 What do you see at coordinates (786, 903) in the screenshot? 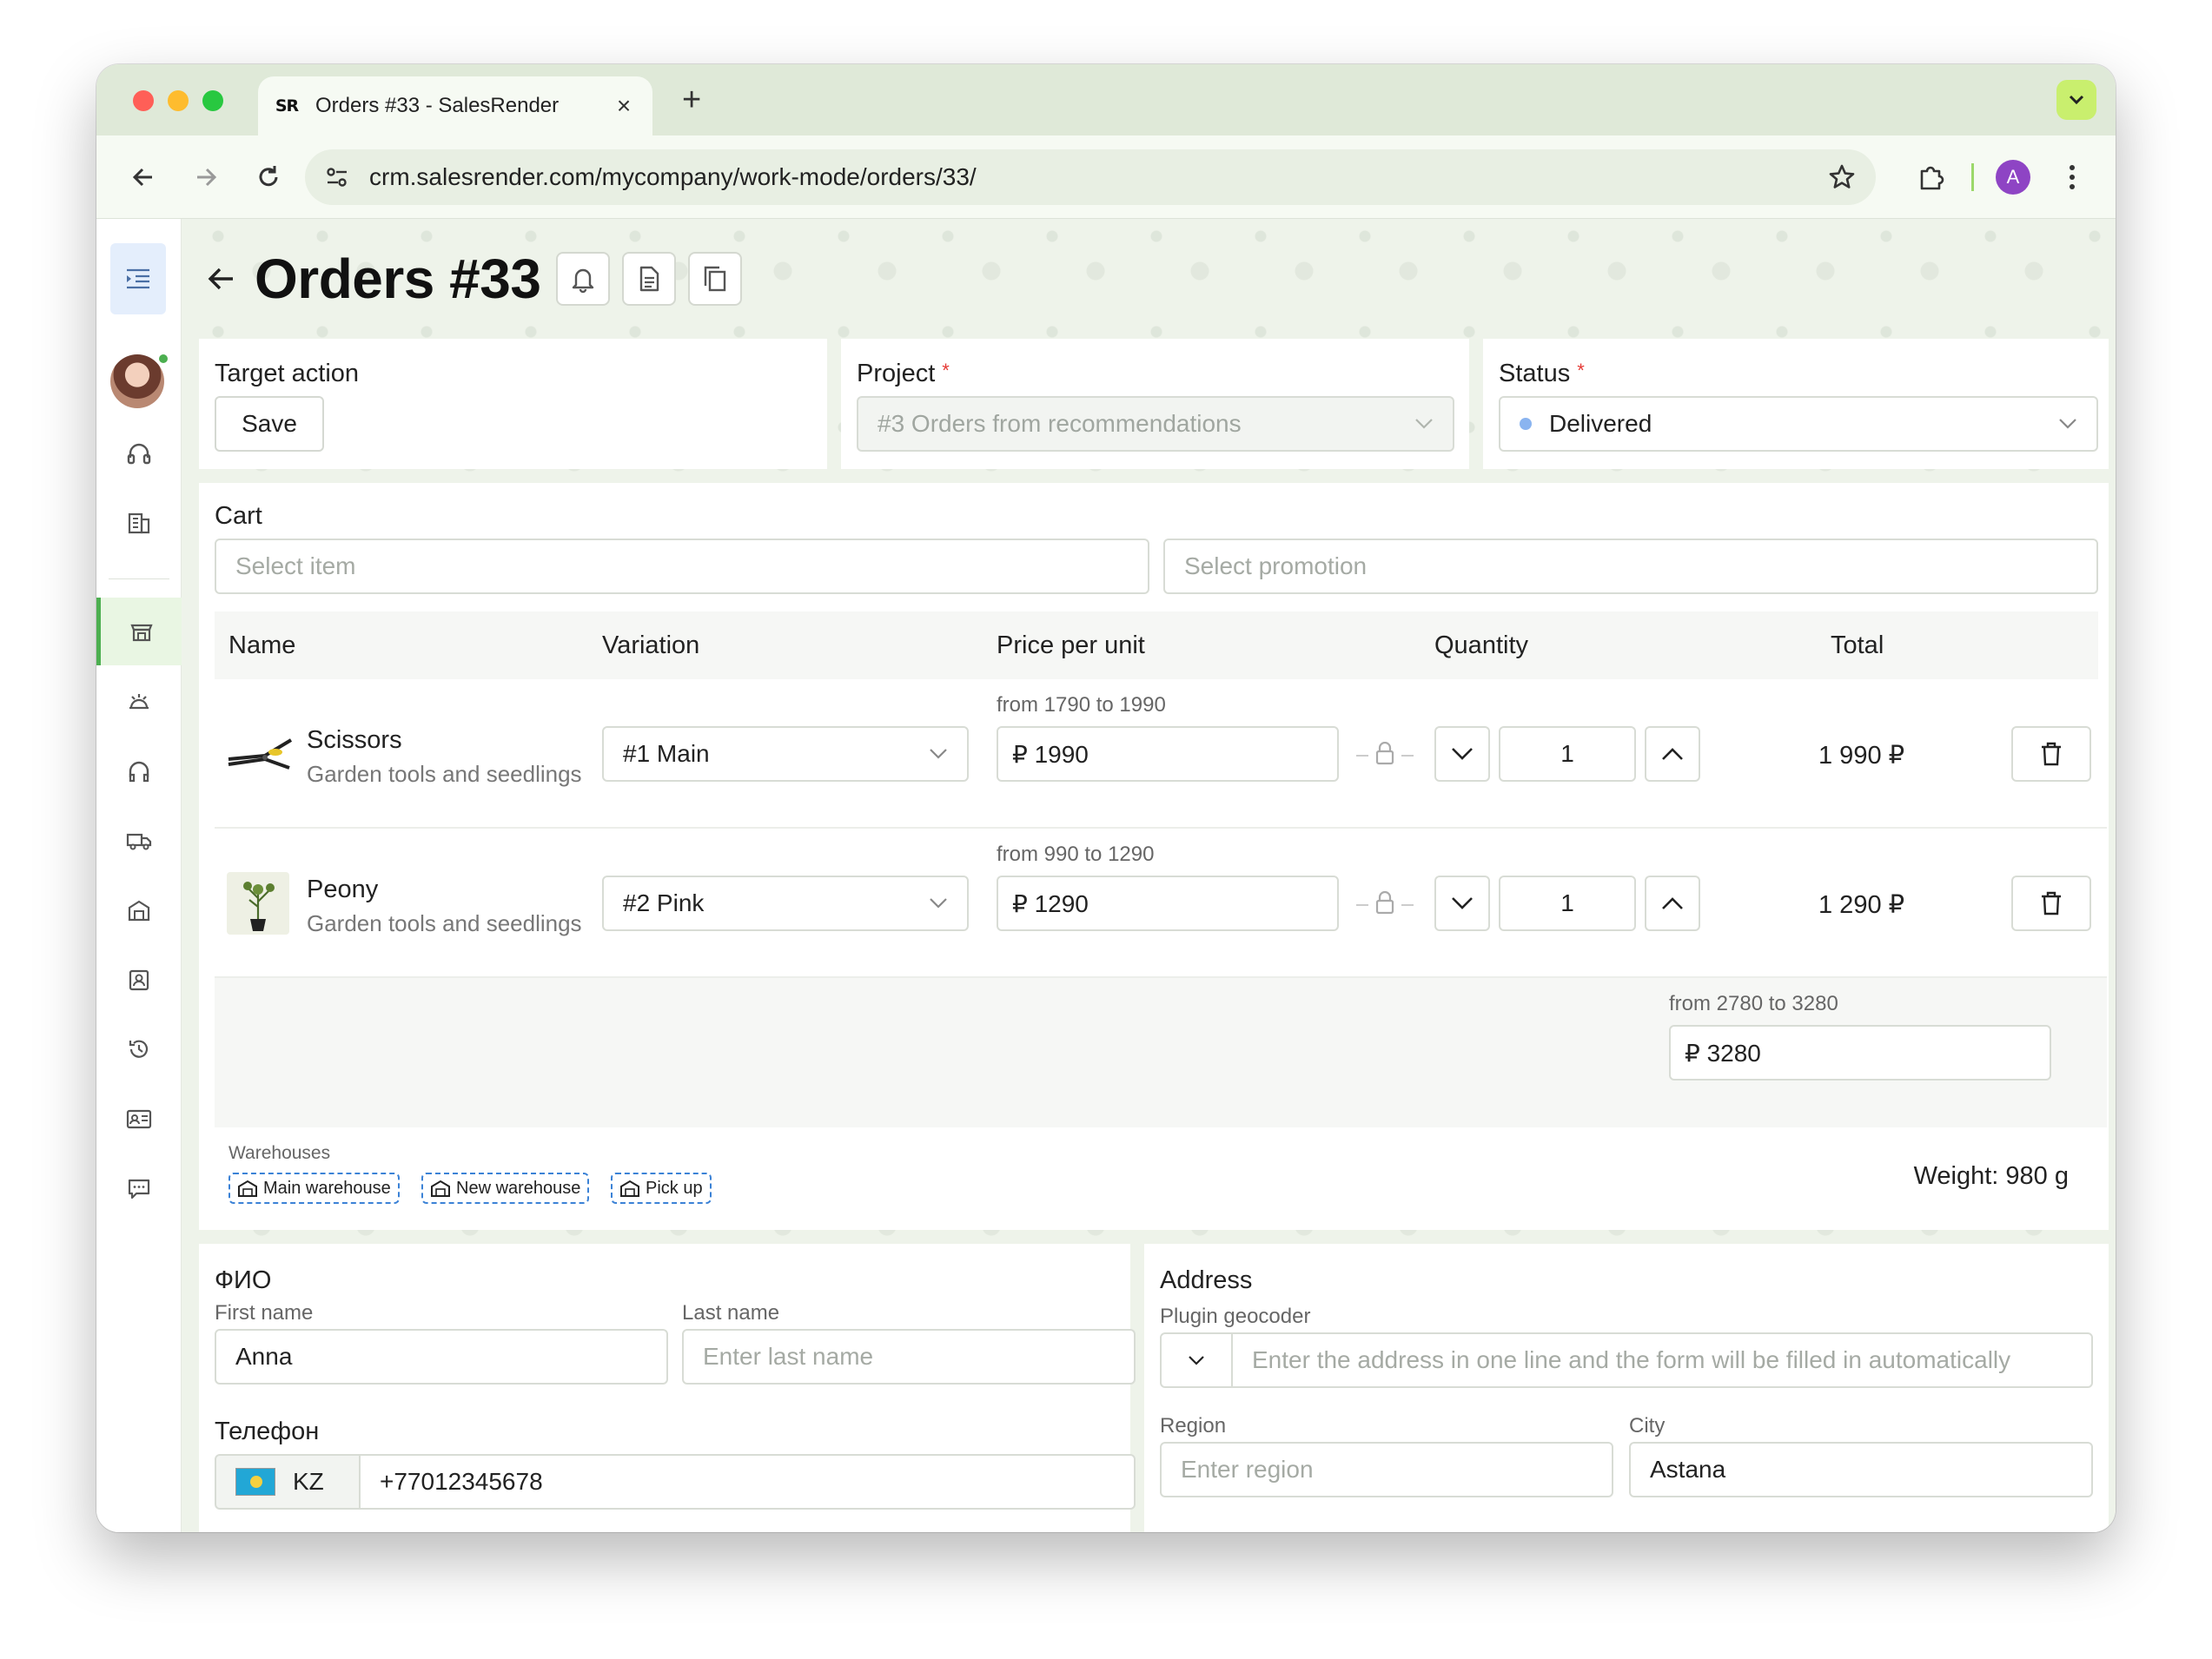
I see `variation-select: #2 Pink` at bounding box center [786, 903].